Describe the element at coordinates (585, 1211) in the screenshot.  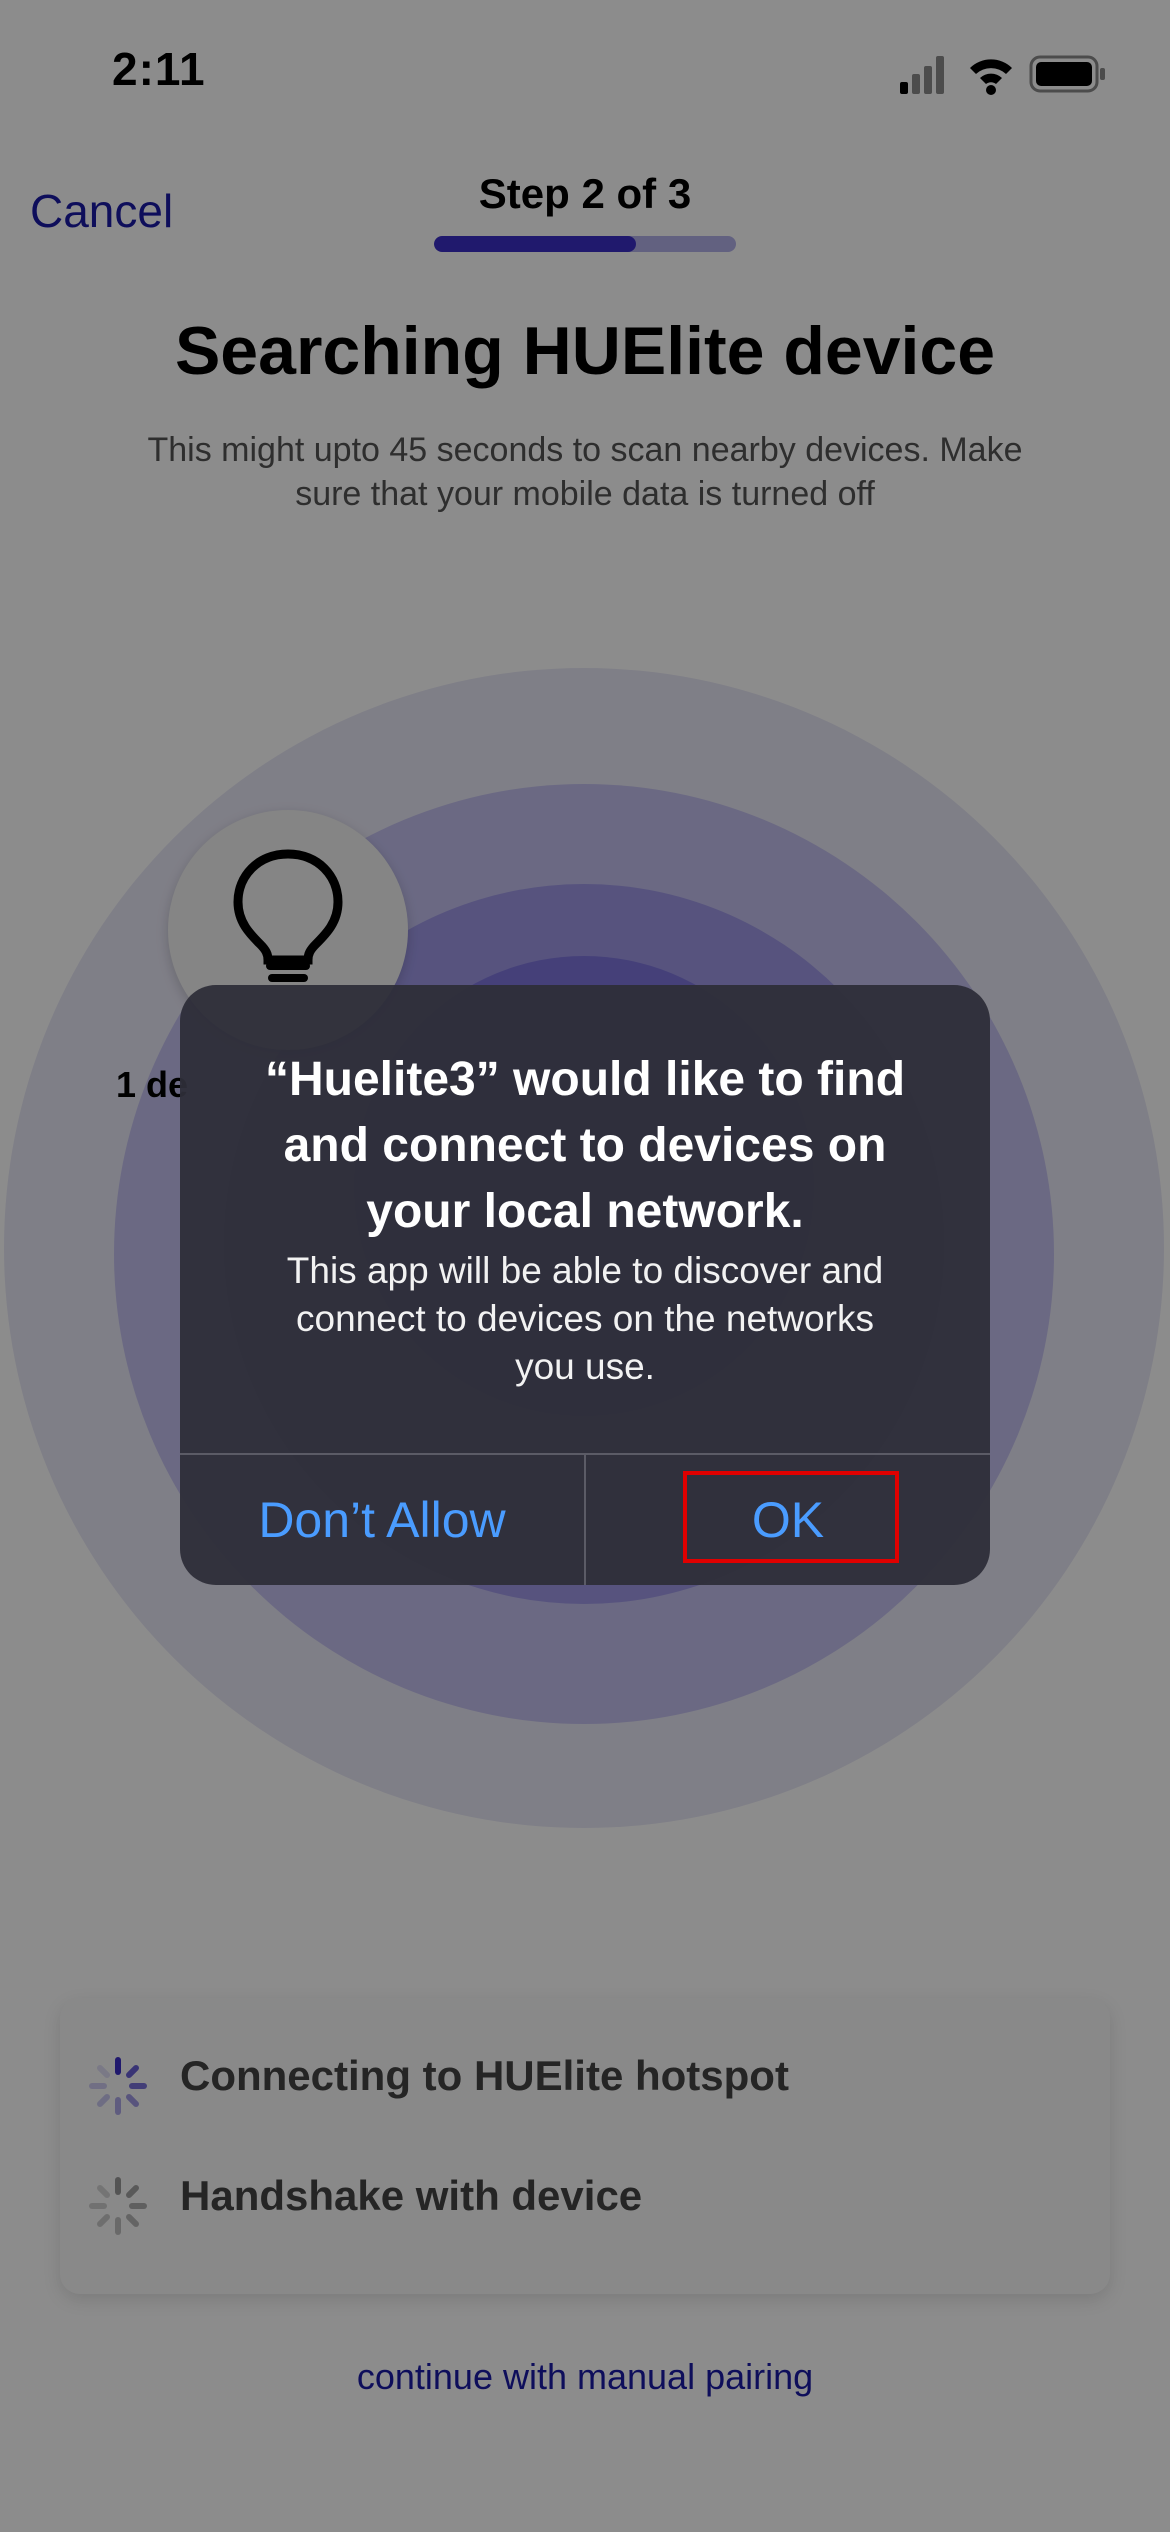
I see `alert-title-line: your local network.` at that location.